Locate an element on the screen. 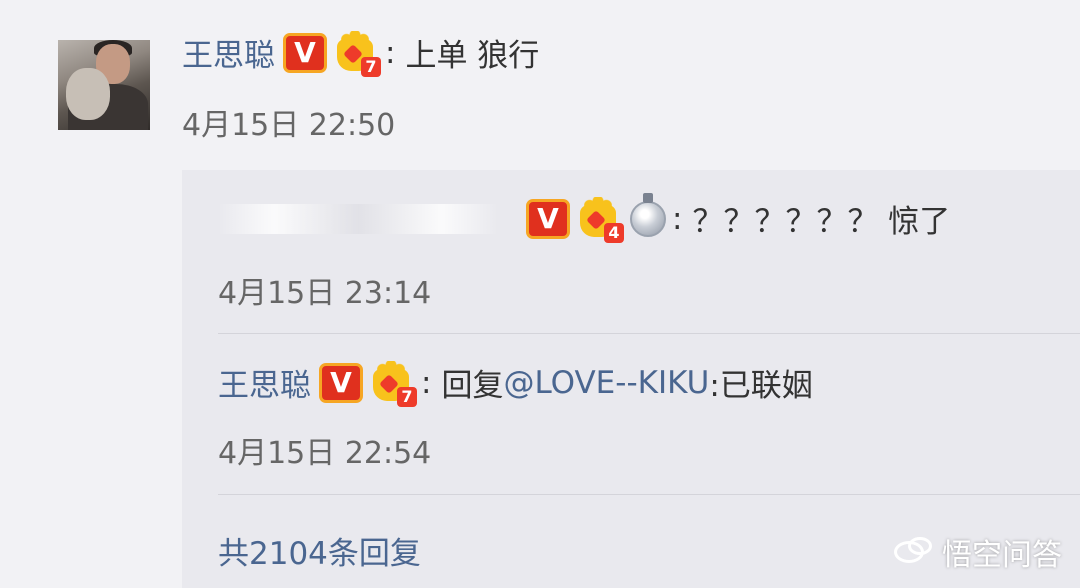 This screenshot has width=1080, height=588. silver-medal-icon is located at coordinates (648, 214).